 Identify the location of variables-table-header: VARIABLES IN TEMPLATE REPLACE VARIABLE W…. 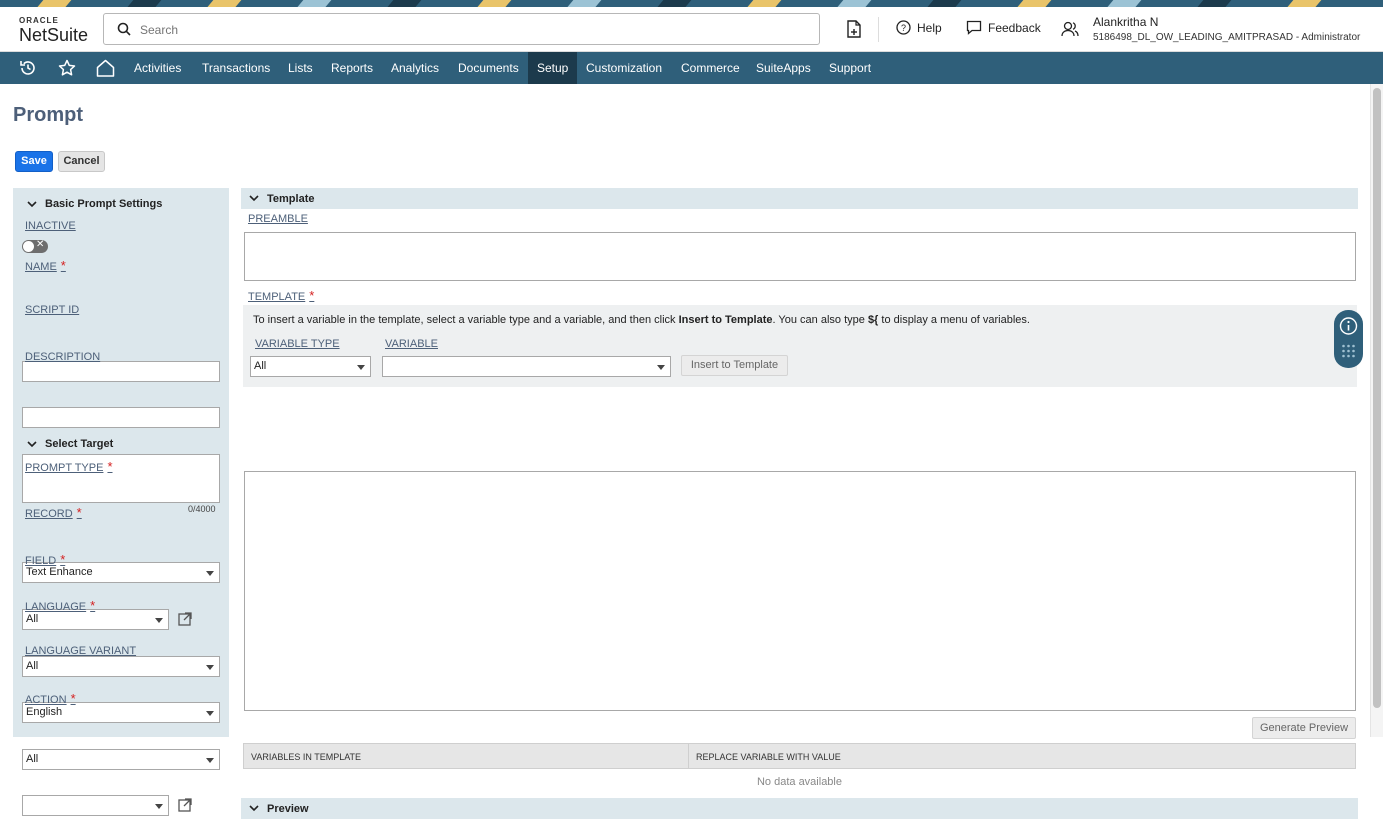
(799, 756).